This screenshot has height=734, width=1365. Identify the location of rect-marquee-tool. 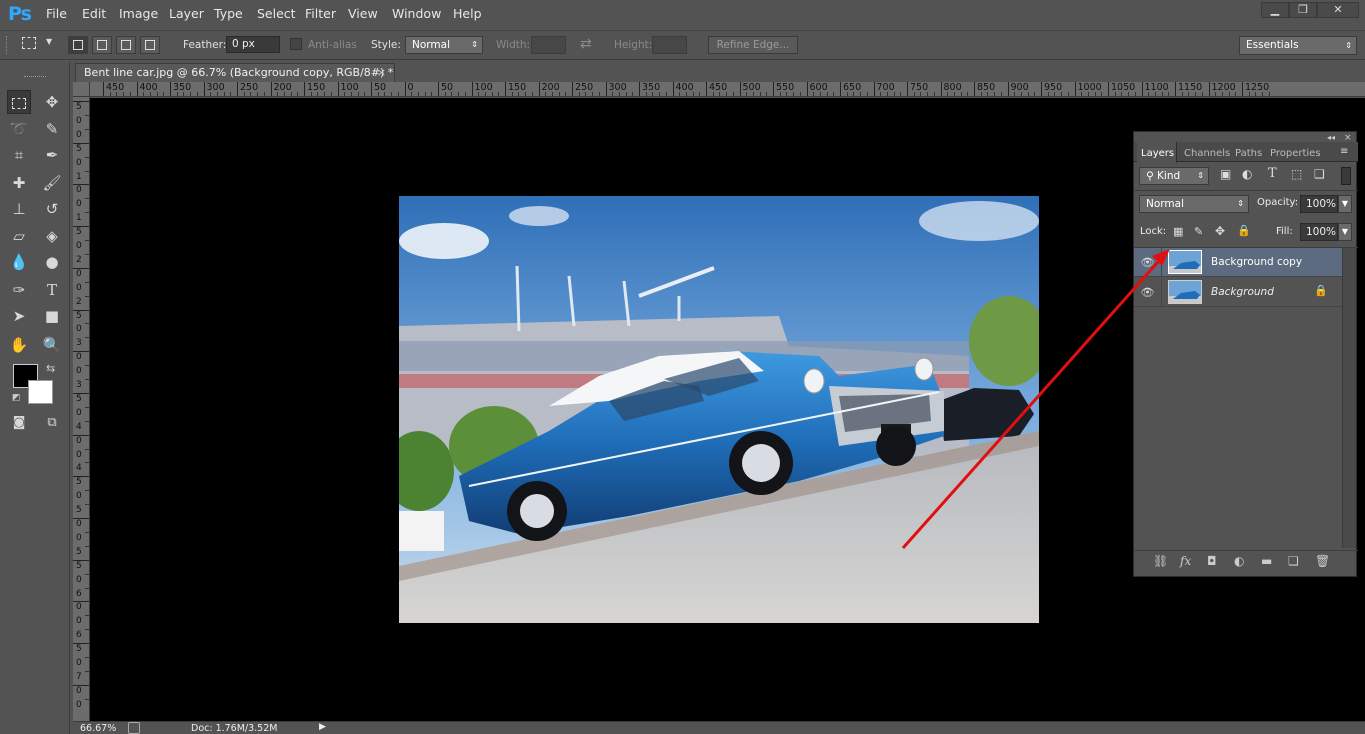
(19, 102).